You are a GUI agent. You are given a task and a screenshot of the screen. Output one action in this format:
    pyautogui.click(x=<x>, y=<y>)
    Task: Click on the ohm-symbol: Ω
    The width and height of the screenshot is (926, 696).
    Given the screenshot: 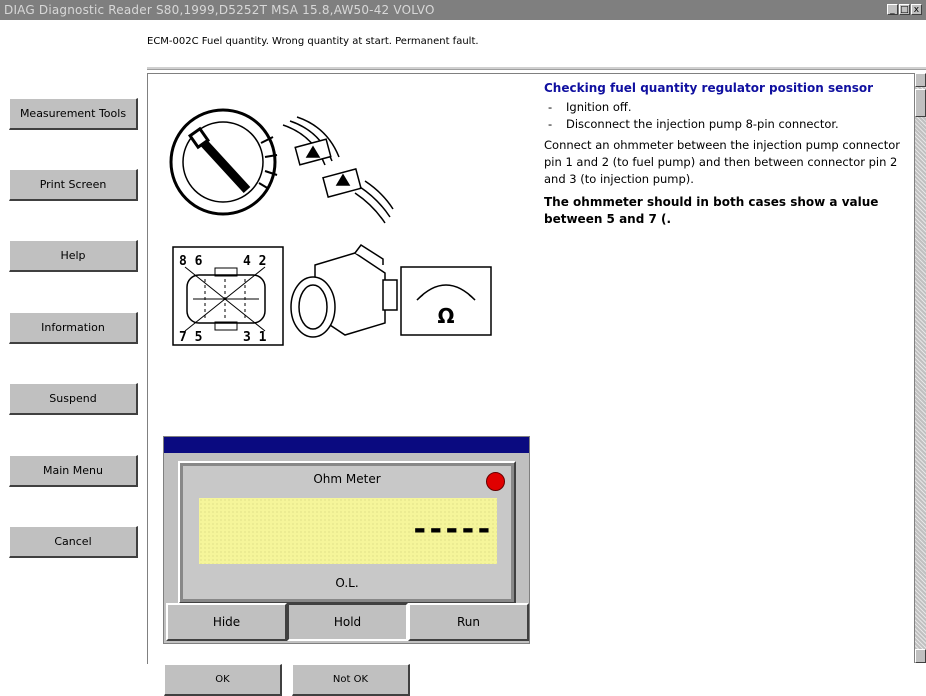 What is the action you would take?
    pyautogui.click(x=445, y=316)
    